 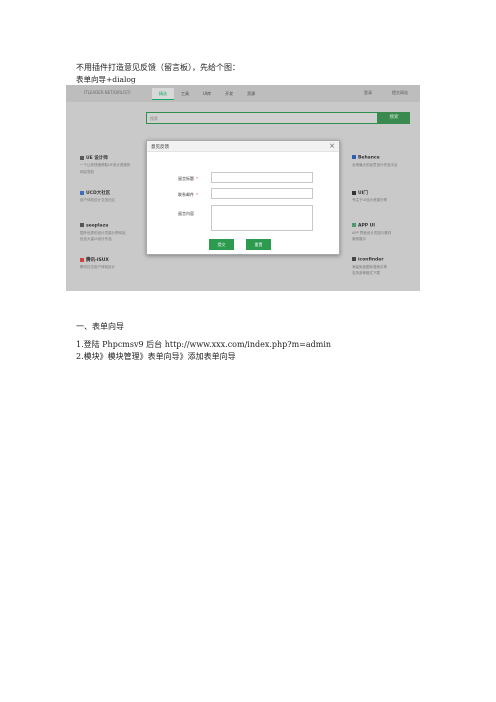 I want to click on reset-button: 重置, so click(x=258, y=244).